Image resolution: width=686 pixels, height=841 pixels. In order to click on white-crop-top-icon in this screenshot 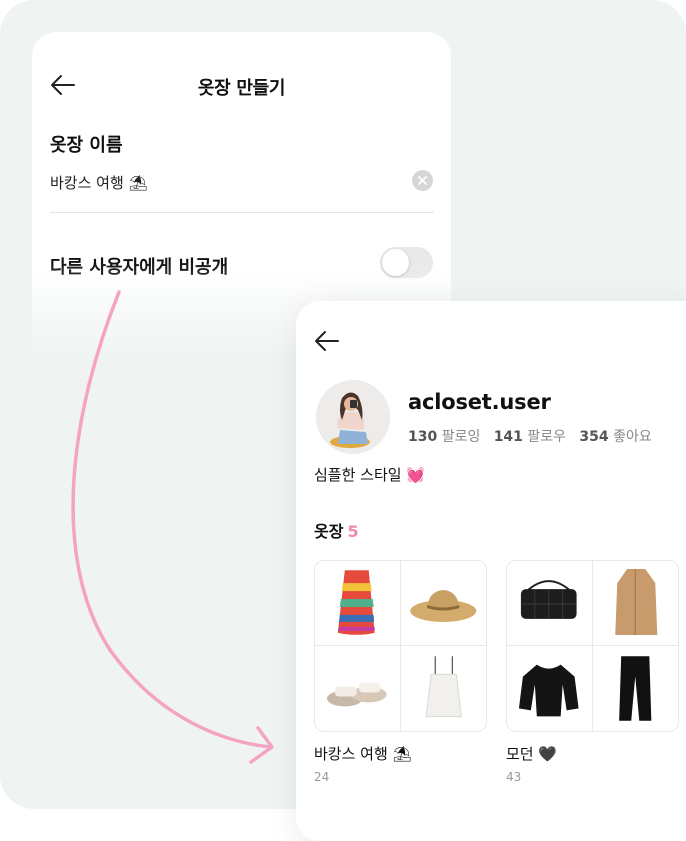, I will do `click(443, 687)`.